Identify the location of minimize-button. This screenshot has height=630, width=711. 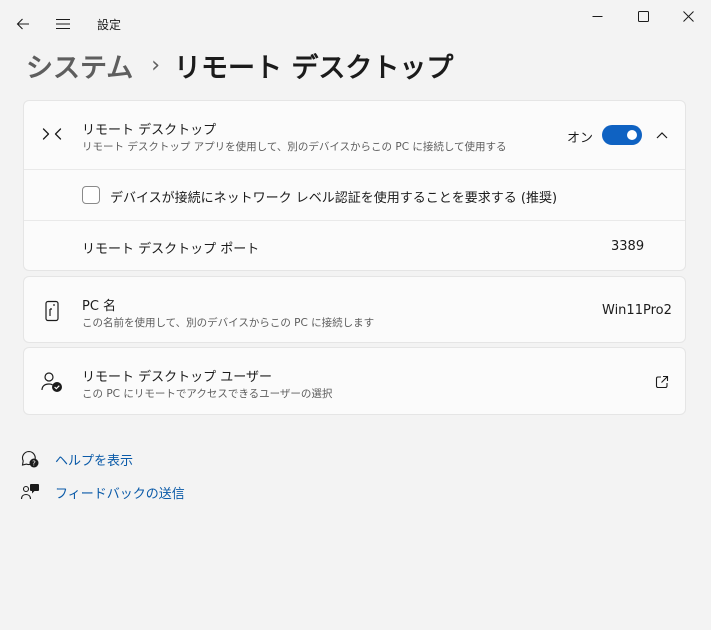
(597, 16).